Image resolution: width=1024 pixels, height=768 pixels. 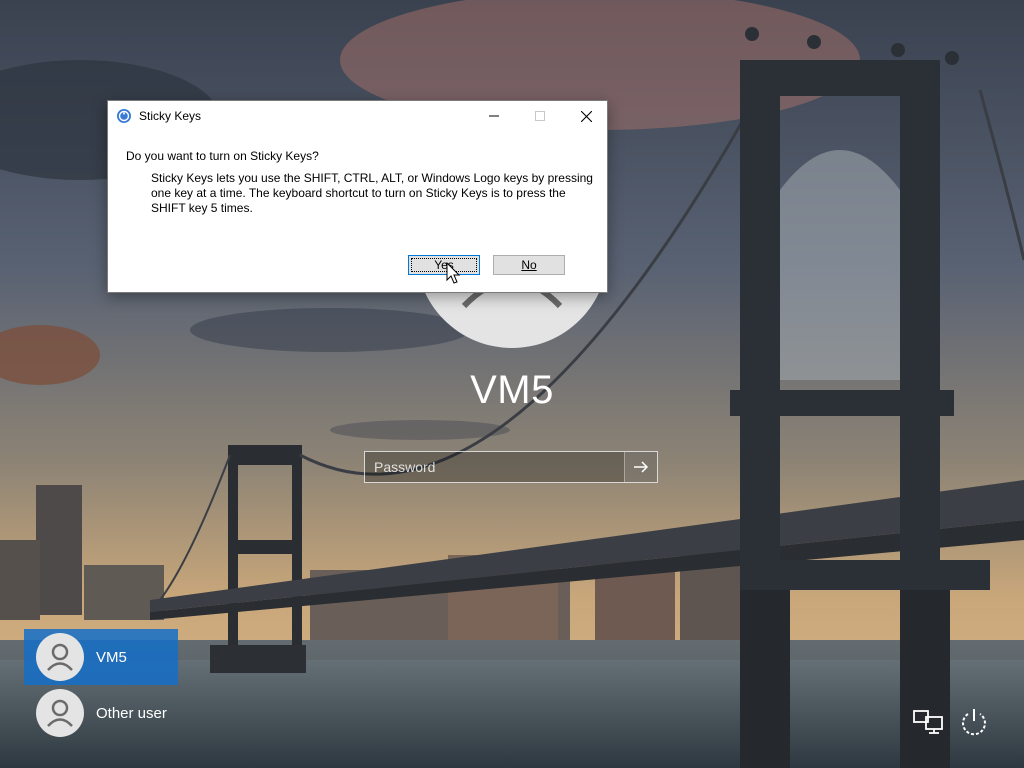 What do you see at coordinates (222, 156) in the screenshot?
I see `dialog-question: Do you want to turn on Sticky Keys?` at bounding box center [222, 156].